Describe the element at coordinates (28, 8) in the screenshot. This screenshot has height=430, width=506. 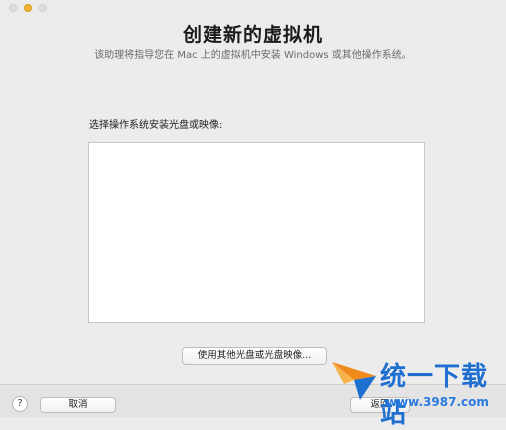
I see `minimize-window-button` at that location.